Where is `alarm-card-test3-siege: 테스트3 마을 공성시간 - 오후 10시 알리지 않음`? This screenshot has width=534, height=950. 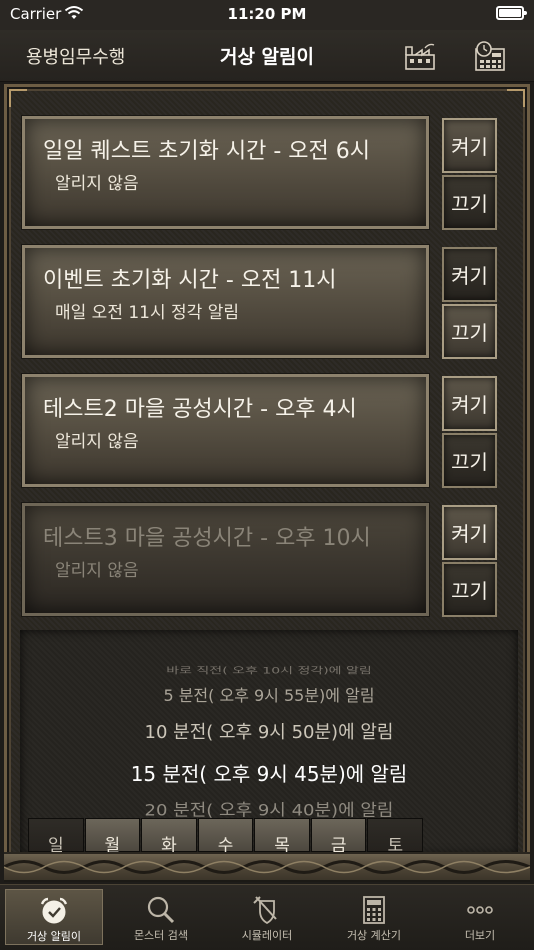 alarm-card-test3-siege: 테스트3 마을 공성시간 - 오후 10시 알리지 않음 is located at coordinates (225, 559).